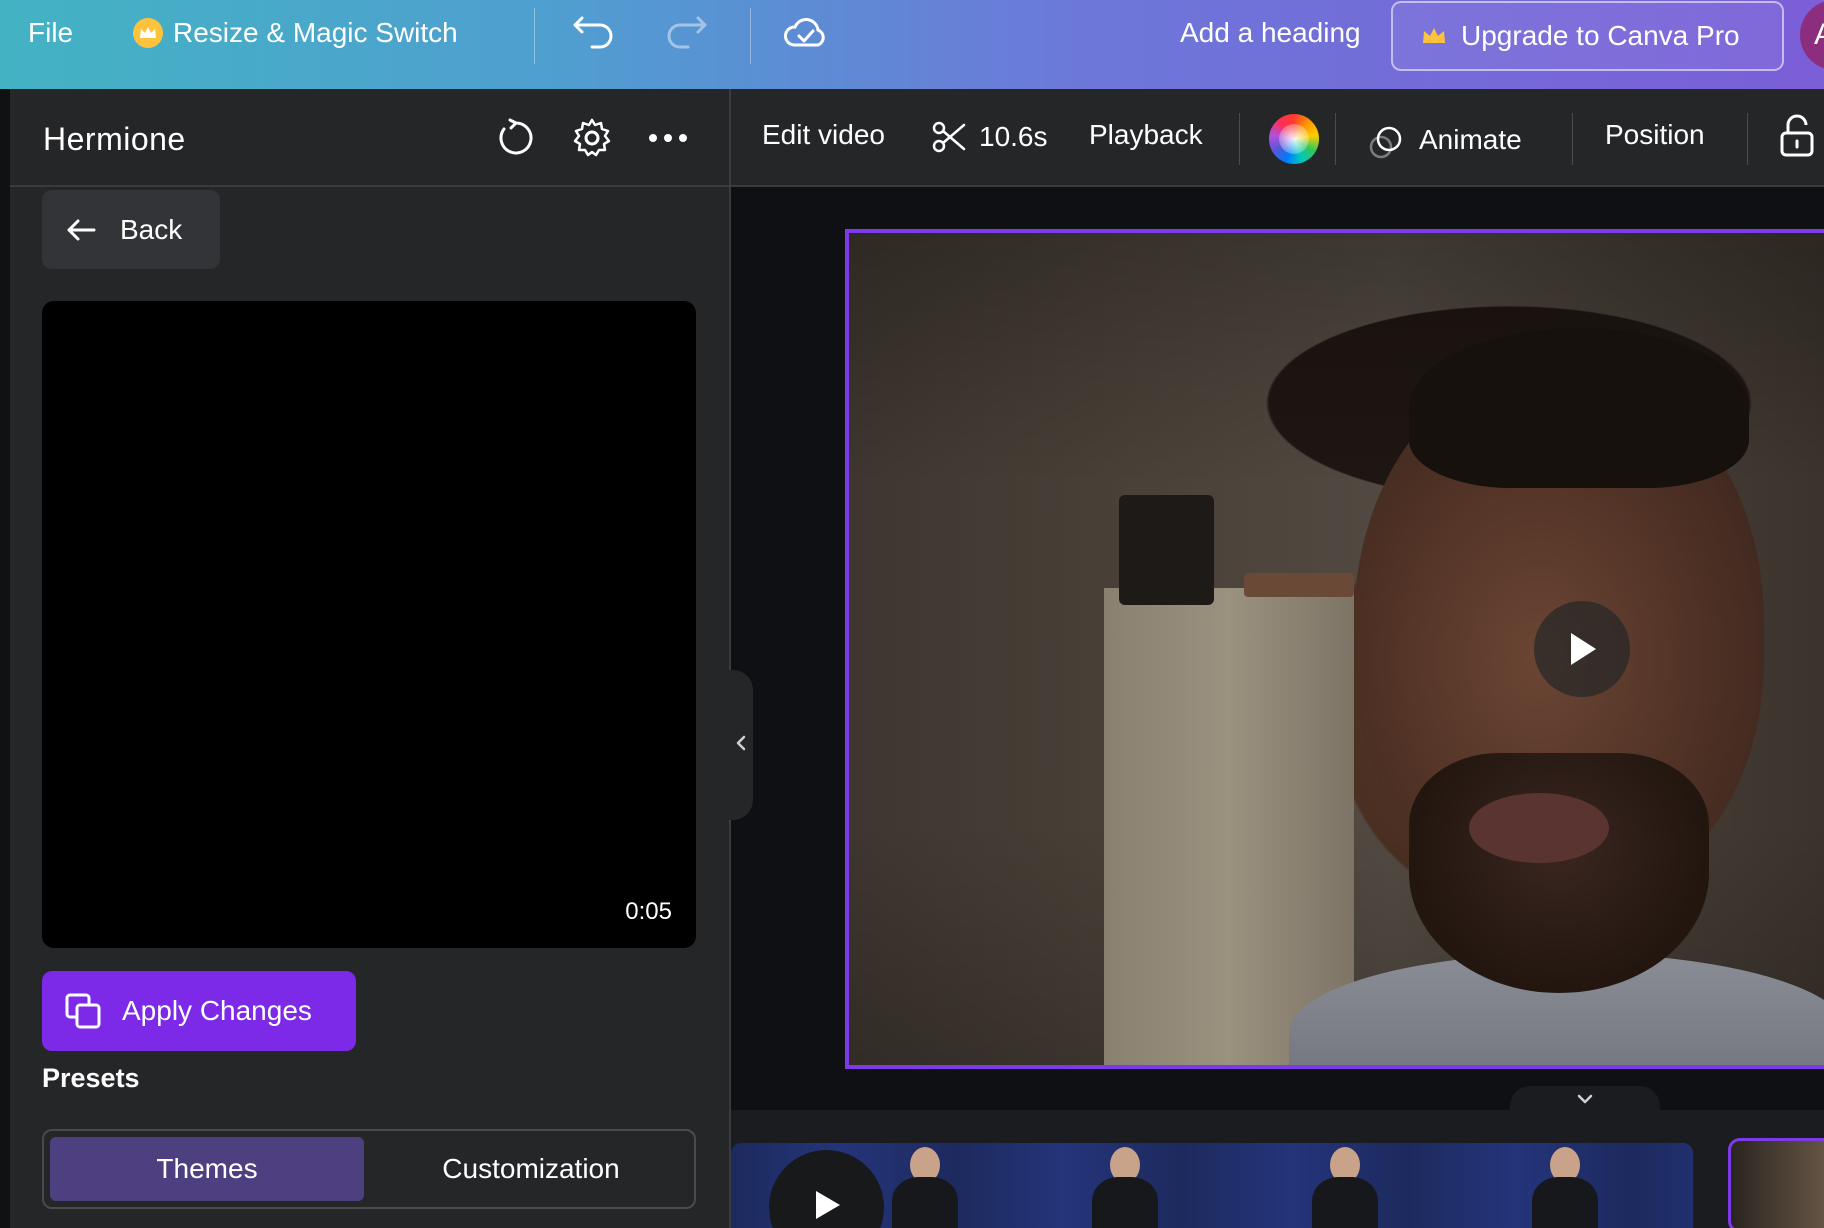 The height and width of the screenshot is (1228, 1824). Describe the element at coordinates (217, 1010) in the screenshot. I see `apply-label: Apply Changes` at that location.